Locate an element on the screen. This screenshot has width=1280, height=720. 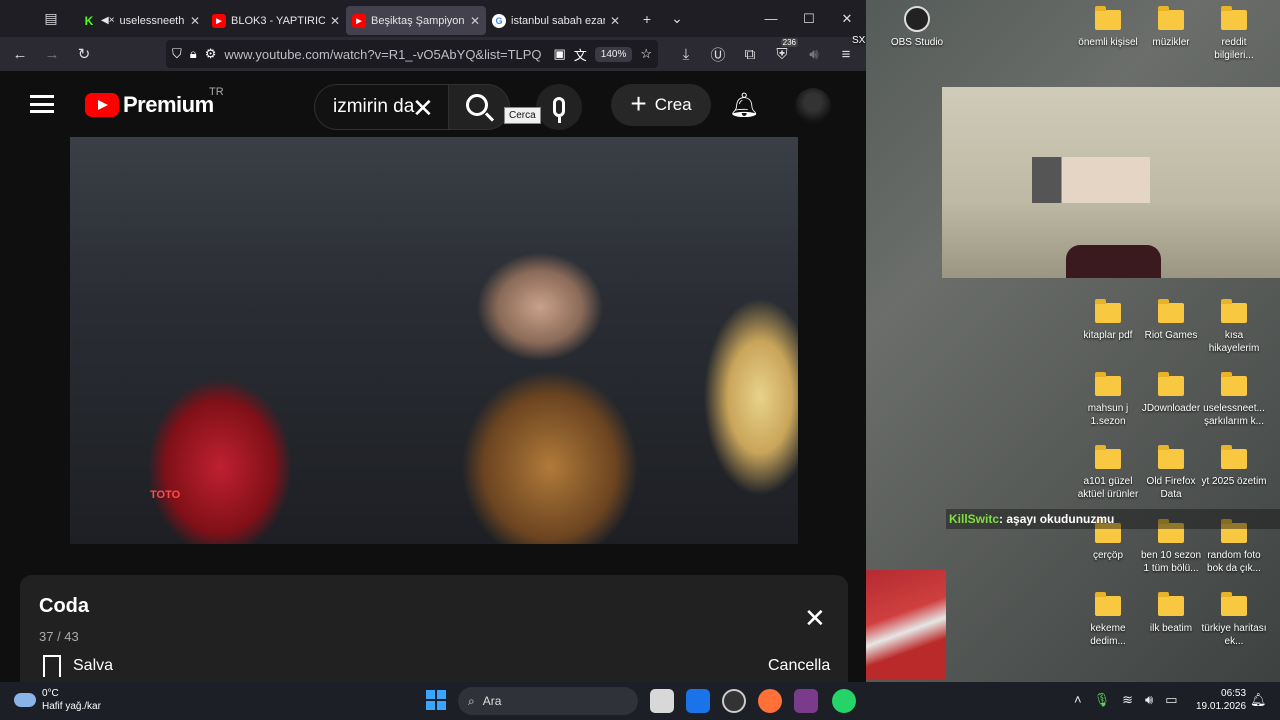
downloads-icon: ⤓ is located at coordinates (686, 54).